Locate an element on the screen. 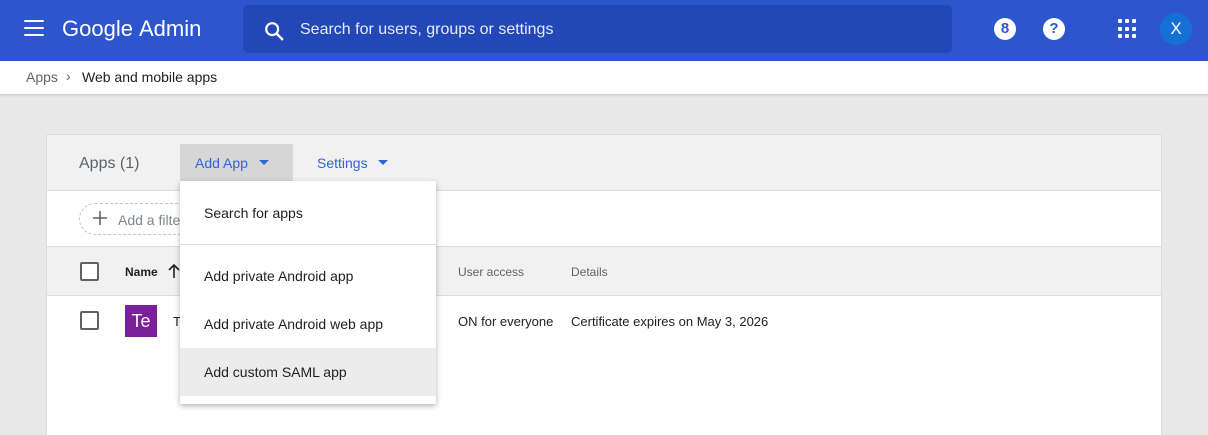 The width and height of the screenshot is (1208, 435). breadcrumb: Apps › Web and mobile apps is located at coordinates (604, 77).